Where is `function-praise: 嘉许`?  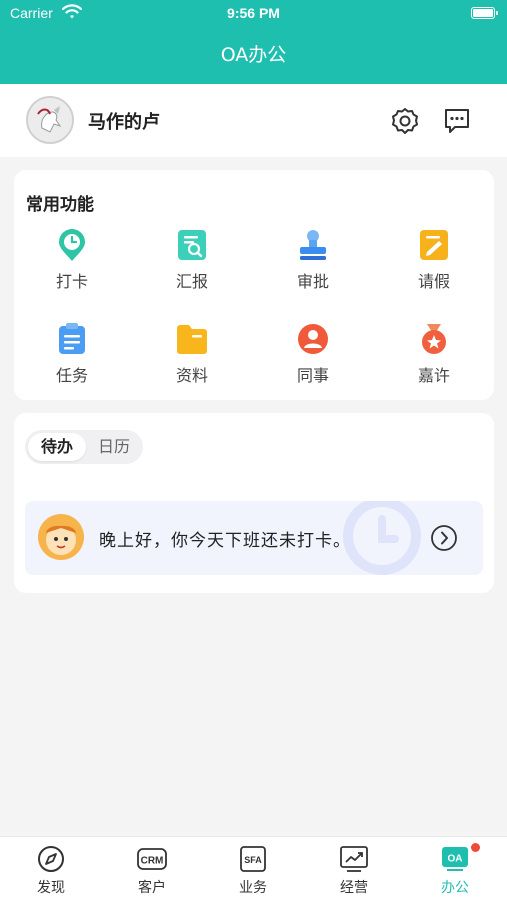 function-praise: 嘉许 is located at coordinates (434, 354).